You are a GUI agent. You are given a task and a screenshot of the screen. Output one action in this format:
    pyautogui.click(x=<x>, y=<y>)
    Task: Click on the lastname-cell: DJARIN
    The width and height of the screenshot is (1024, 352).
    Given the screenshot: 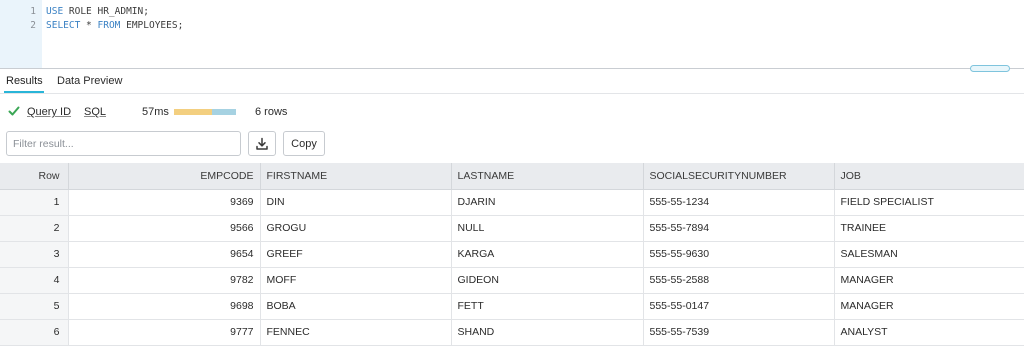 What is the action you would take?
    pyautogui.click(x=547, y=202)
    